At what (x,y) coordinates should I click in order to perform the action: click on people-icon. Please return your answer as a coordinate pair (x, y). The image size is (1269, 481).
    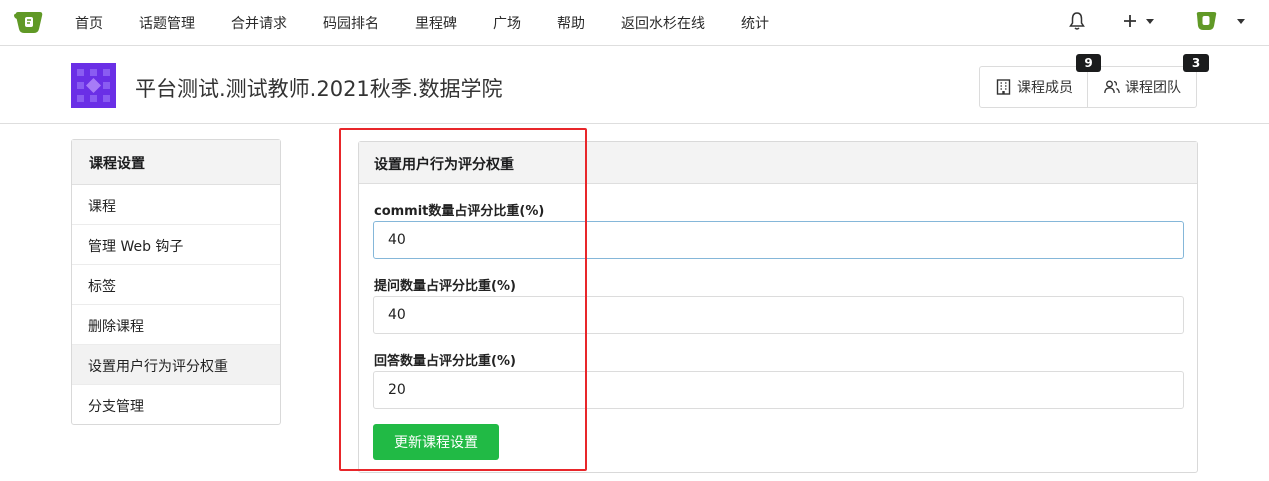
    Looking at the image, I should click on (1112, 87).